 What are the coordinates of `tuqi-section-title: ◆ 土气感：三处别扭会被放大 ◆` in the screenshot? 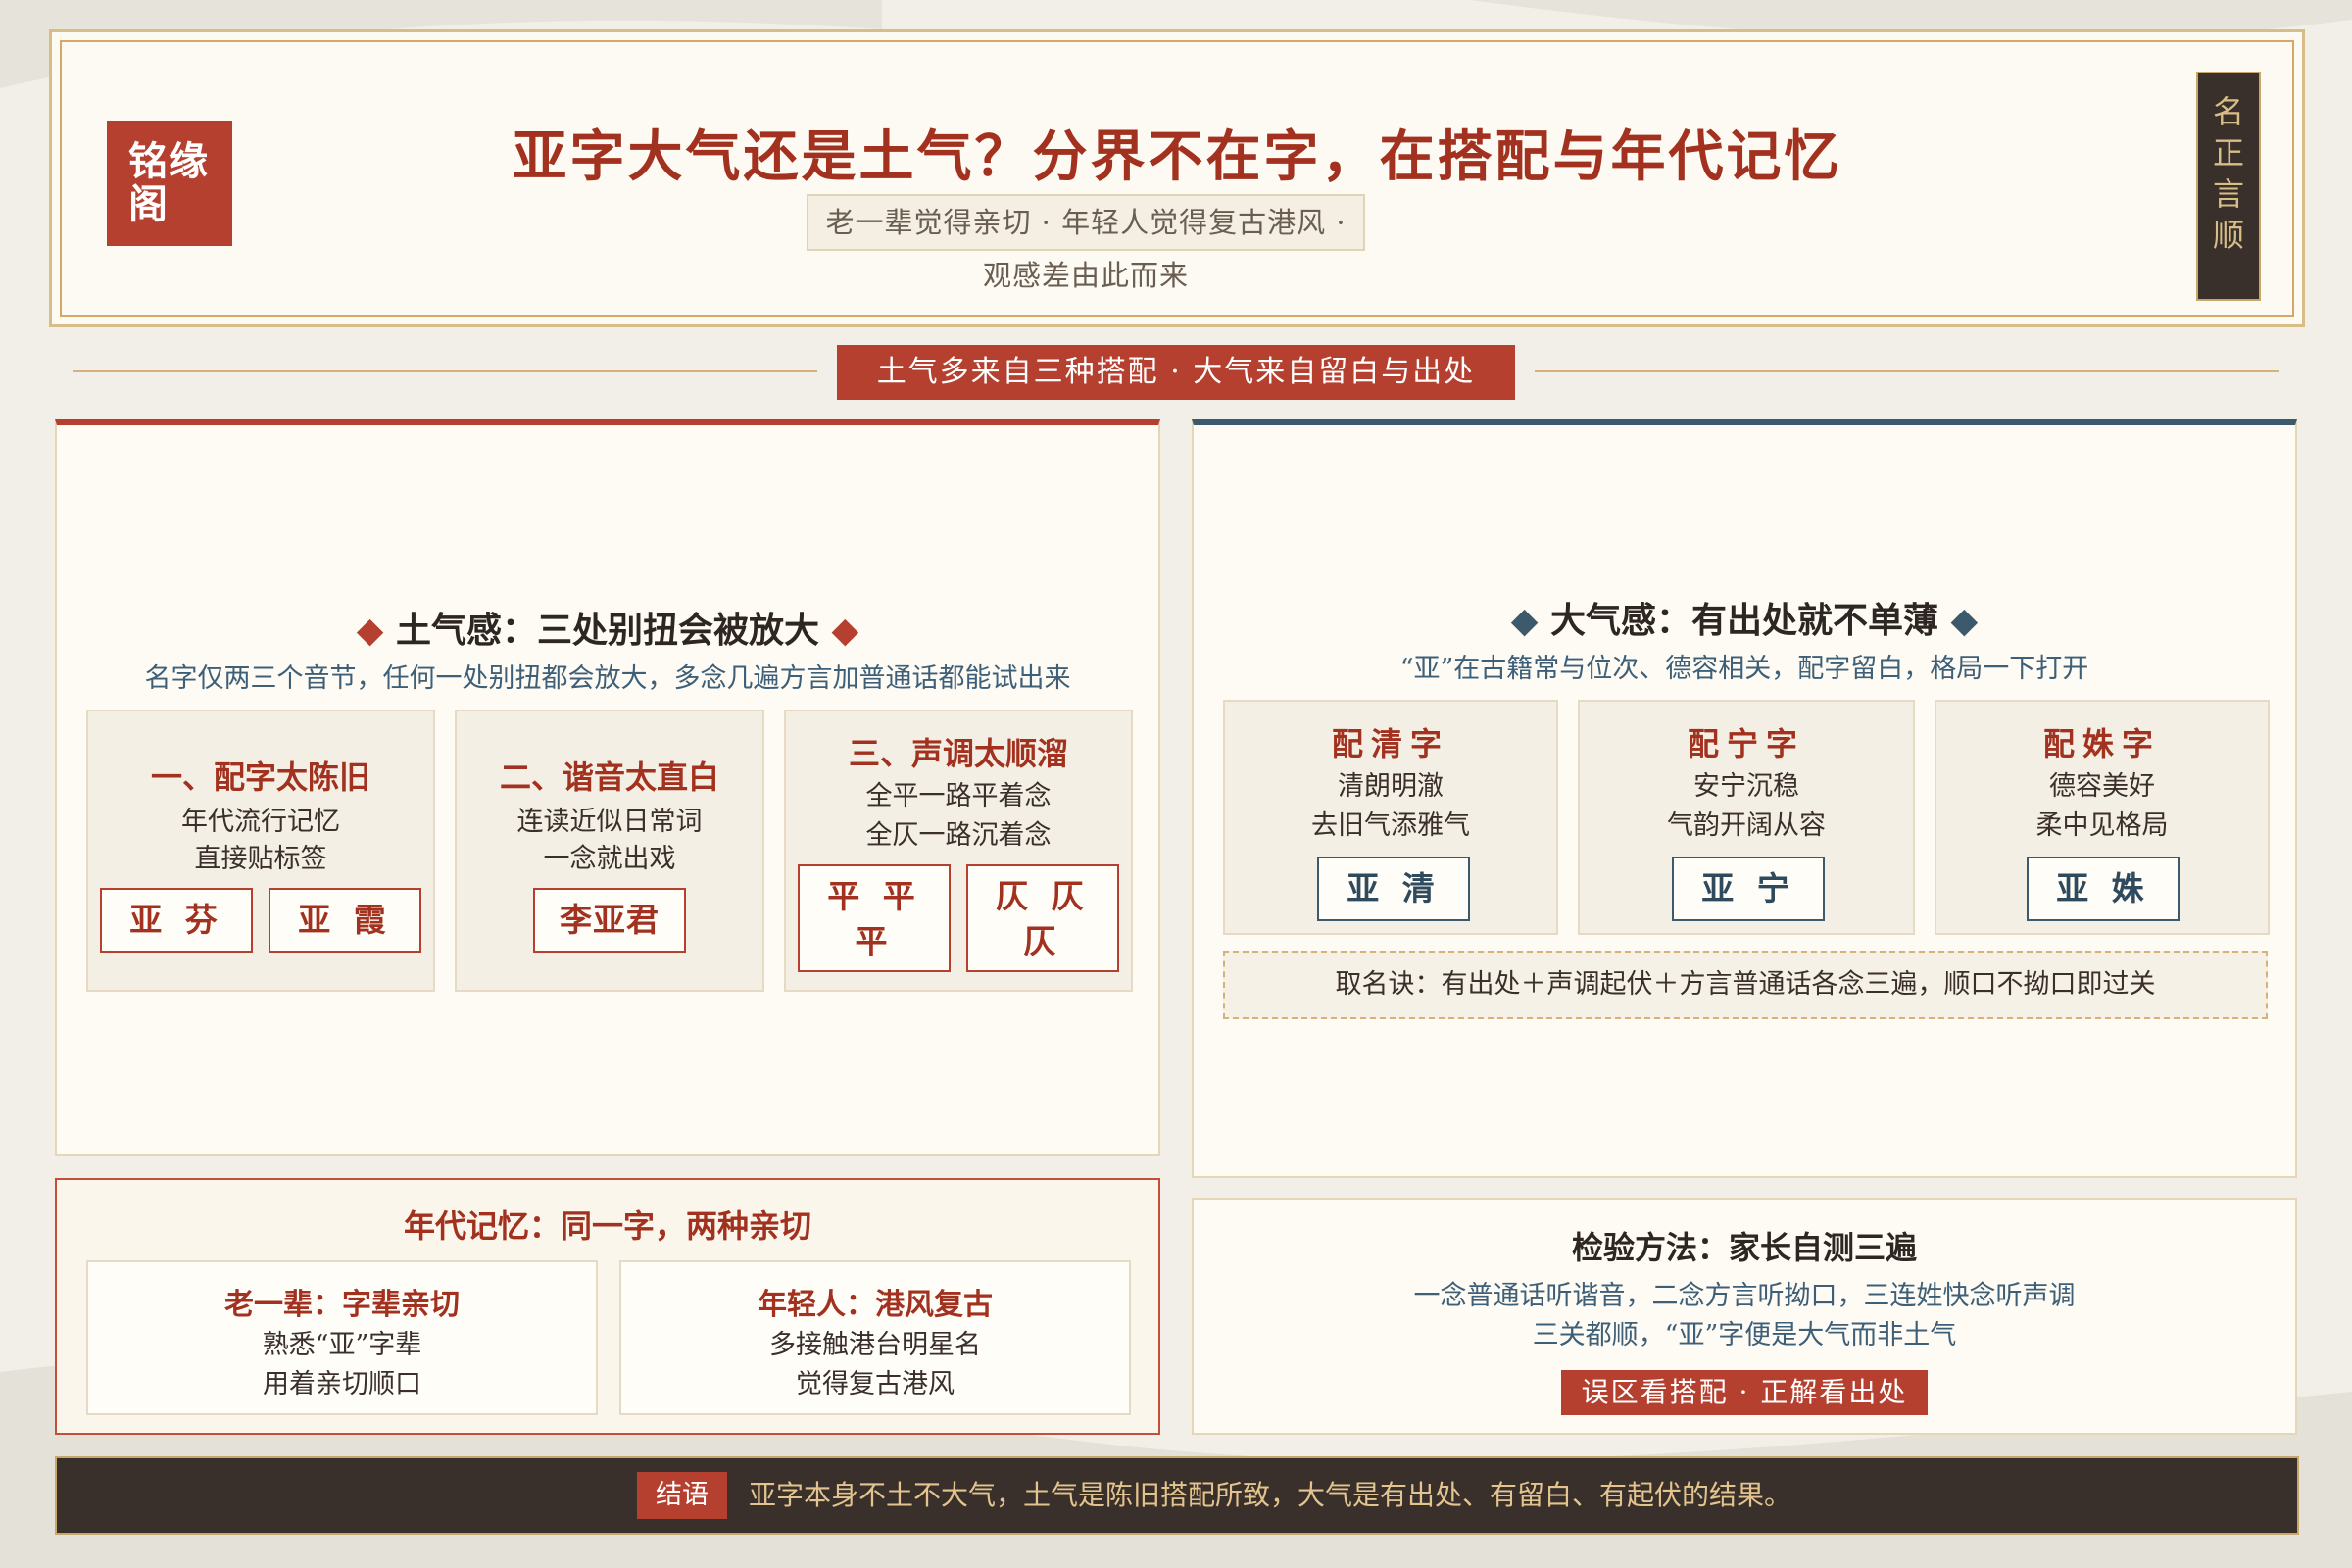 It's located at (607, 627).